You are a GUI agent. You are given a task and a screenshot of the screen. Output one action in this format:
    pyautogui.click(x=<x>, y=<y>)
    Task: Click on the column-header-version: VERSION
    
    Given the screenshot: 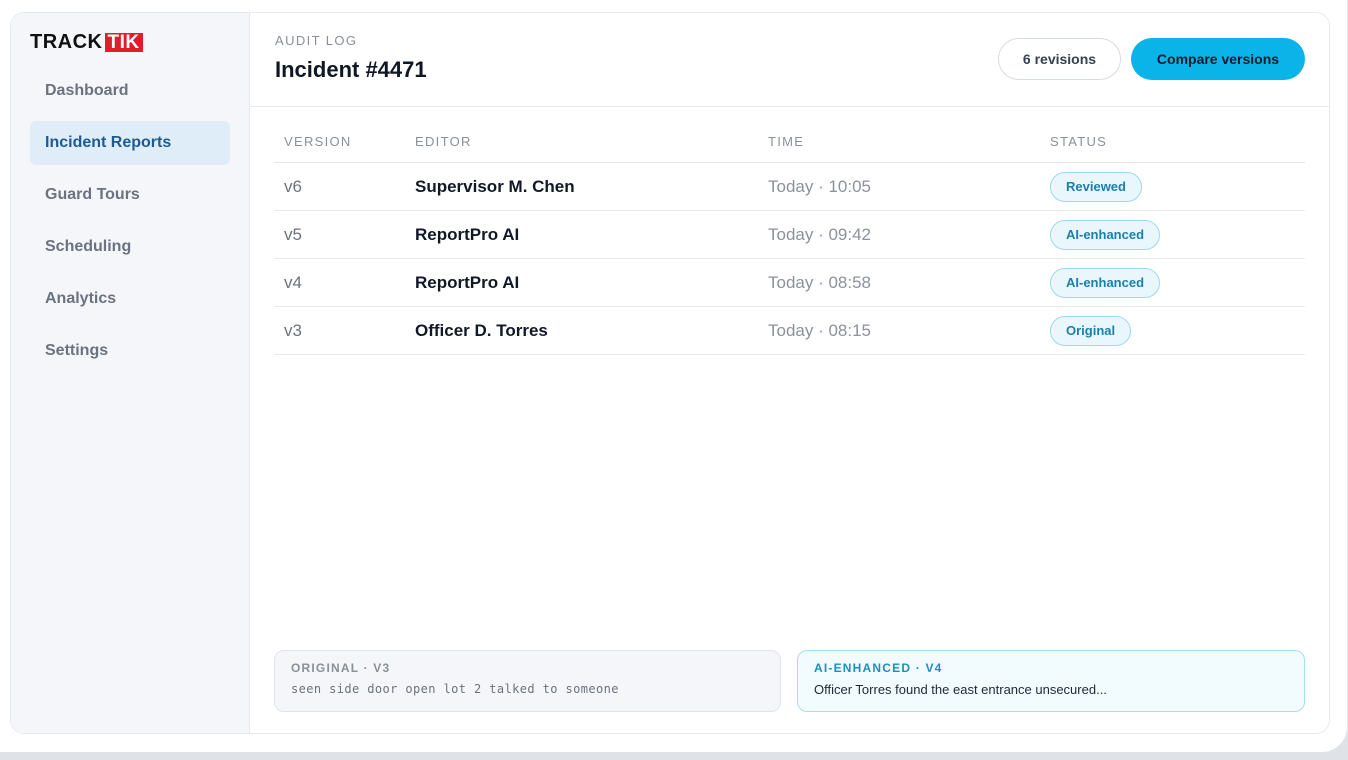 What is the action you would take?
    pyautogui.click(x=318, y=141)
    